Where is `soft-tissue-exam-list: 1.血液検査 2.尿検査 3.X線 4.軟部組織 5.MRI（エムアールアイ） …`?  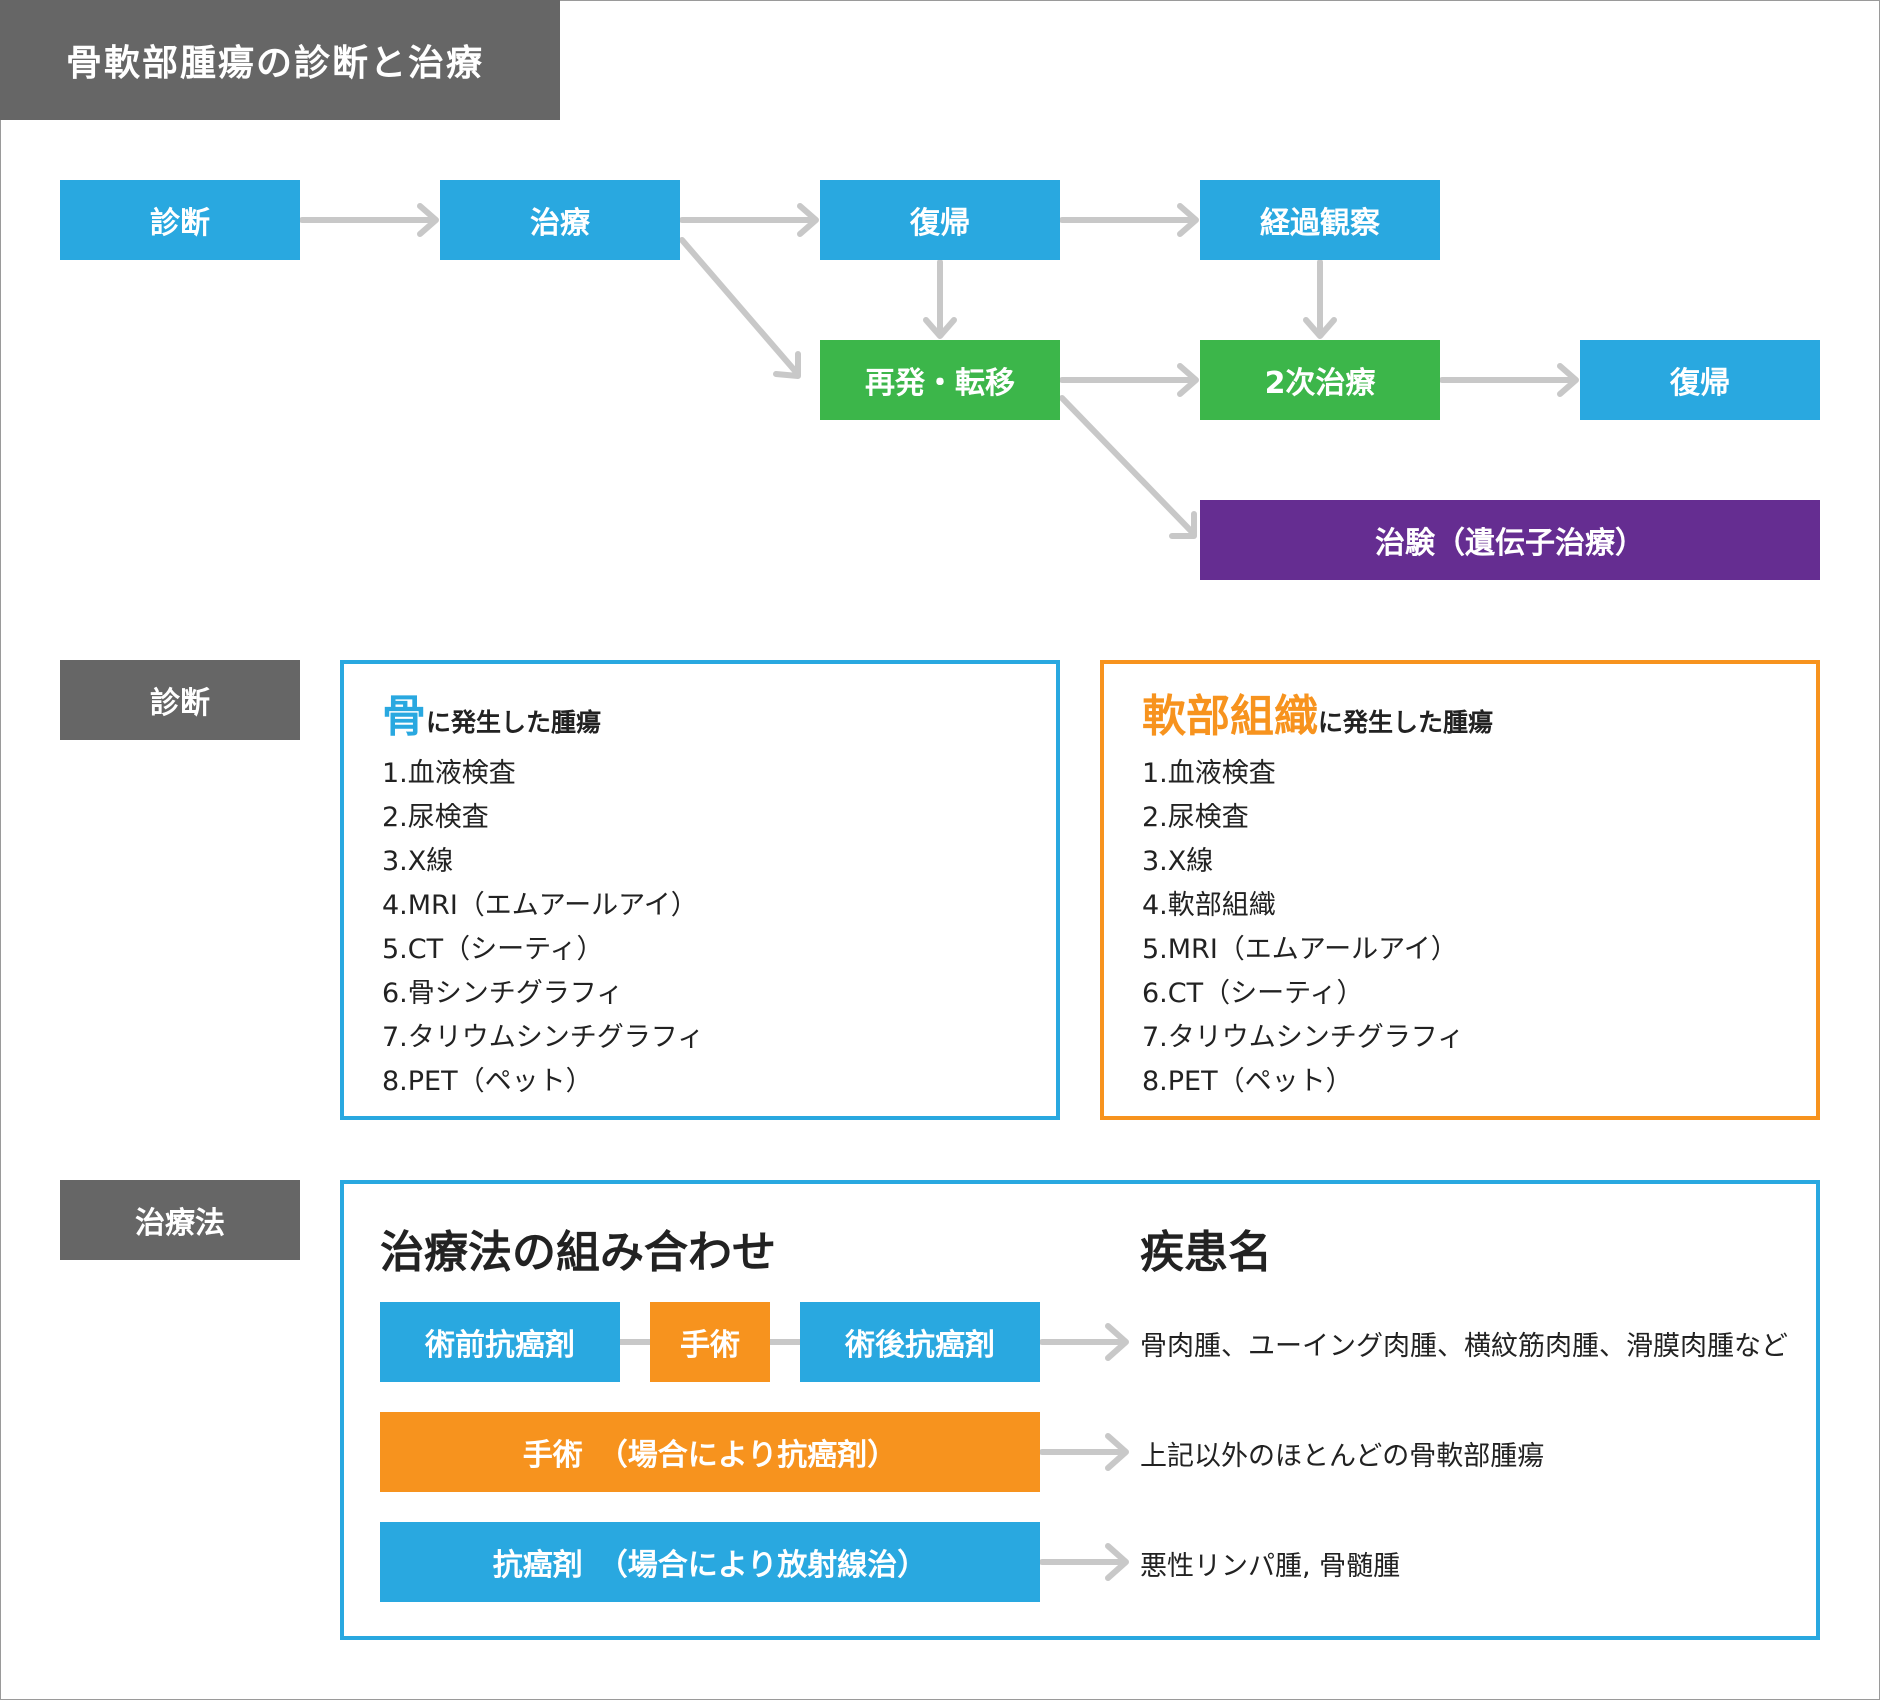 soft-tissue-exam-list: 1.血液検査 2.尿検査 3.X線 4.軟部組織 5.MRI（エムアールアイ） … is located at coordinates (1303, 928).